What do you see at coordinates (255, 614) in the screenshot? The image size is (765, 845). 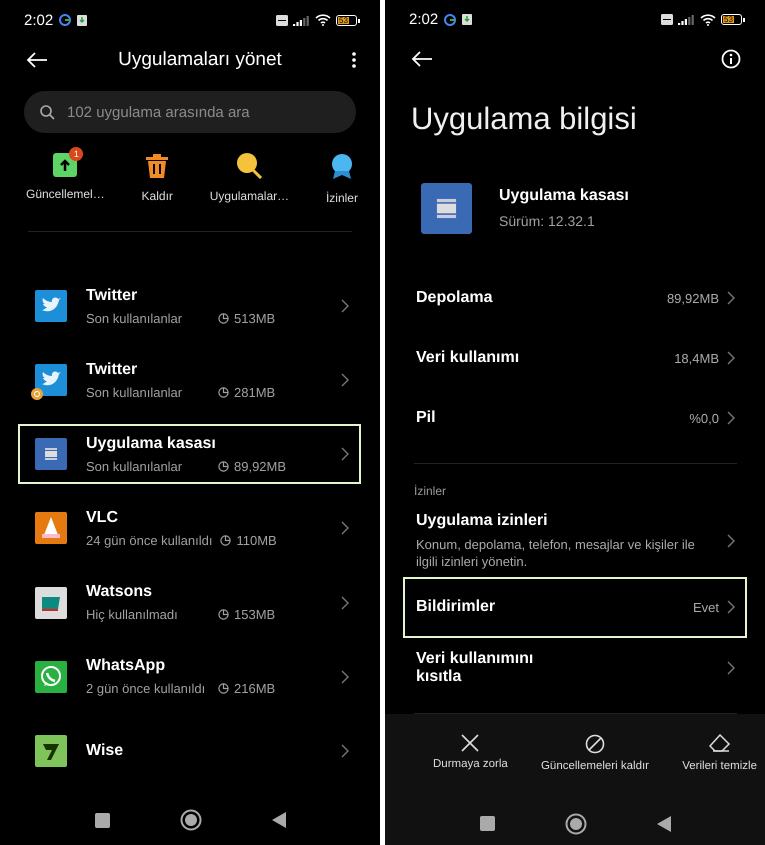 I see `app-size: 153MB` at bounding box center [255, 614].